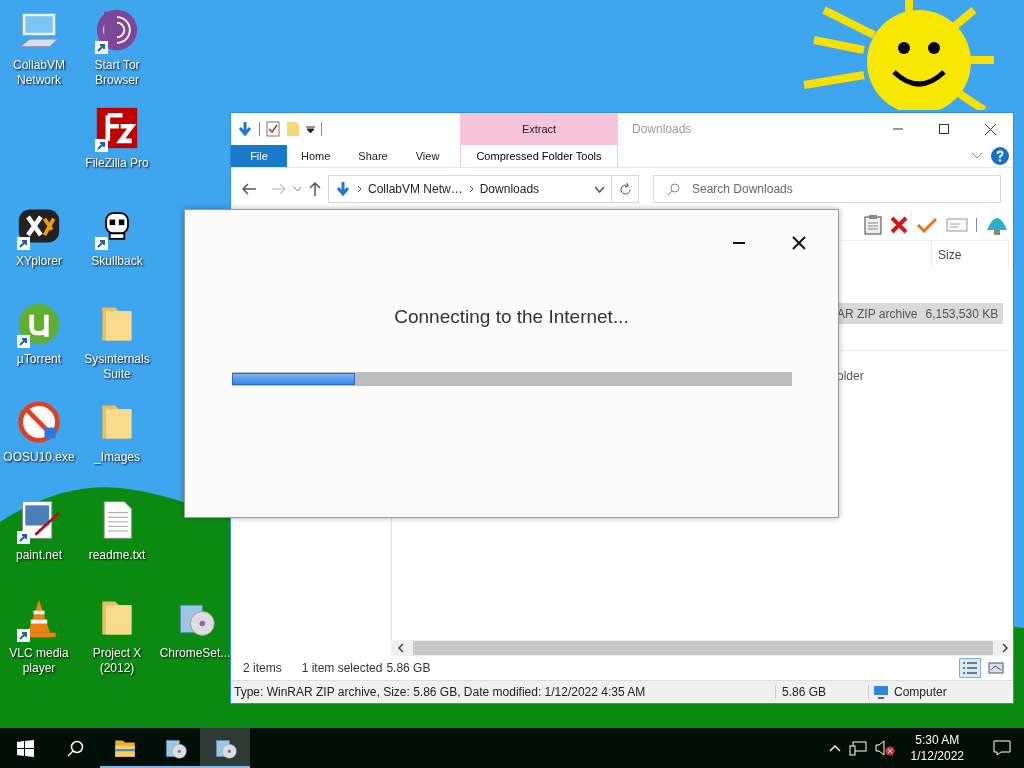 The image size is (1024, 768). Describe the element at coordinates (961, 313) in the screenshot. I see `table-cell: 6,153,530 KB` at that location.